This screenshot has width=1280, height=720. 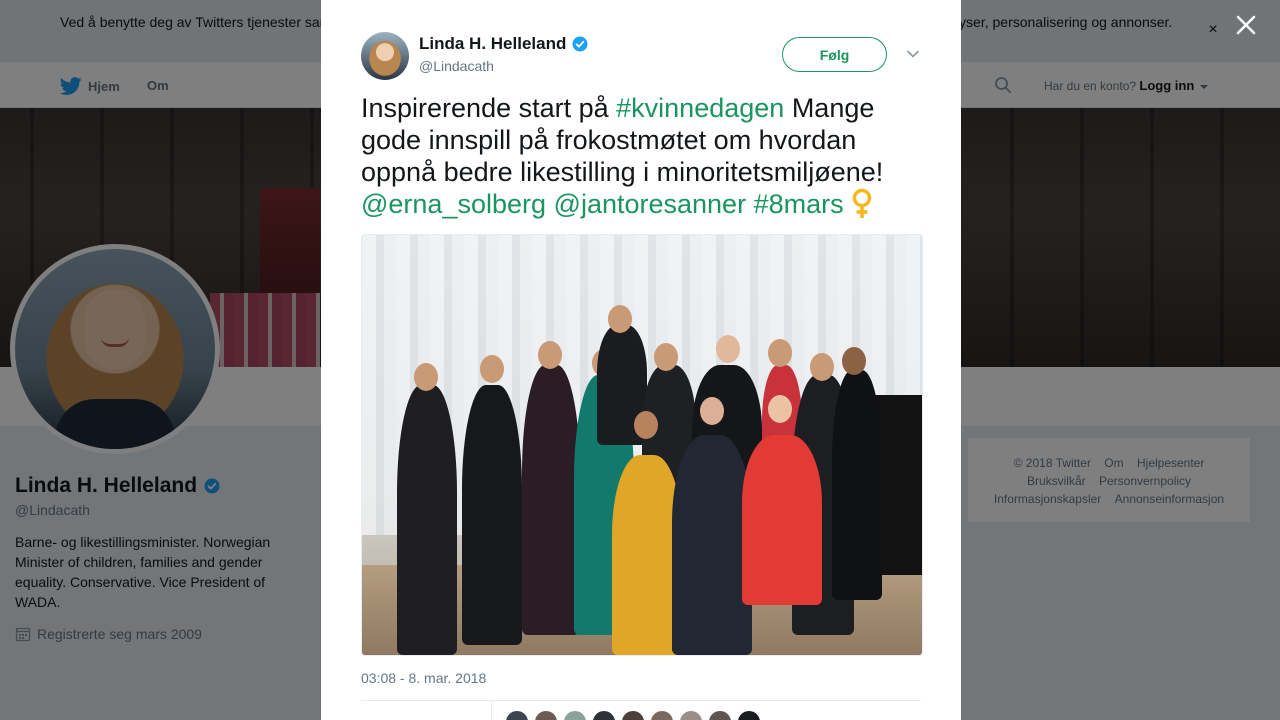 I want to click on tweet-author-handle: @Lindacath, so click(x=456, y=66).